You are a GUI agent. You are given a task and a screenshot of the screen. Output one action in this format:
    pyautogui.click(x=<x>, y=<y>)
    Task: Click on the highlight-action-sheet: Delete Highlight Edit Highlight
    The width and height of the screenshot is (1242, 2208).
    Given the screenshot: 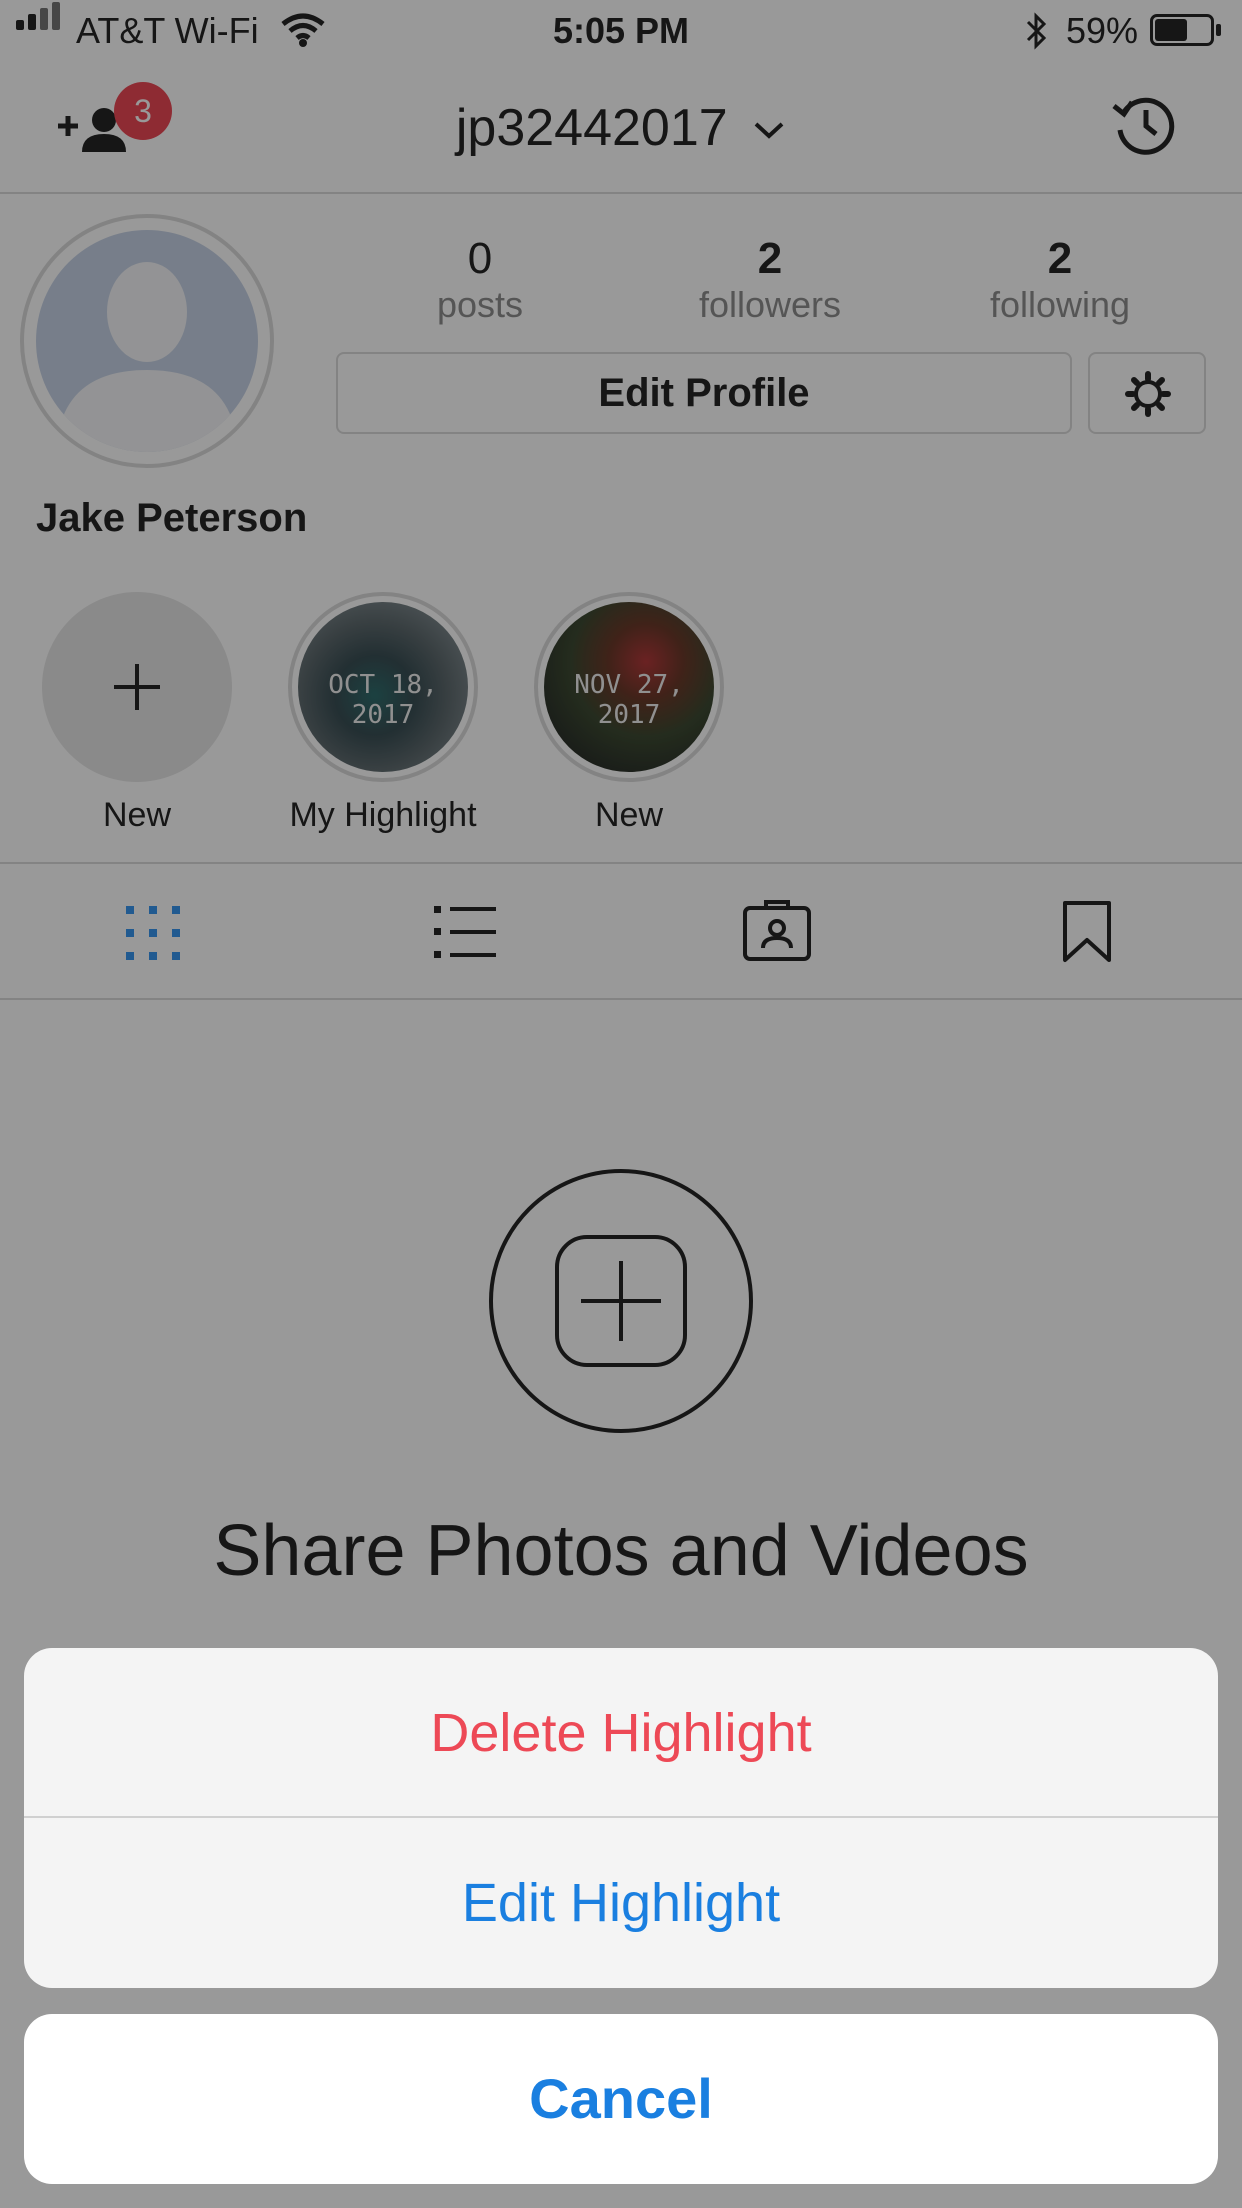 What is the action you would take?
    pyautogui.click(x=621, y=1818)
    